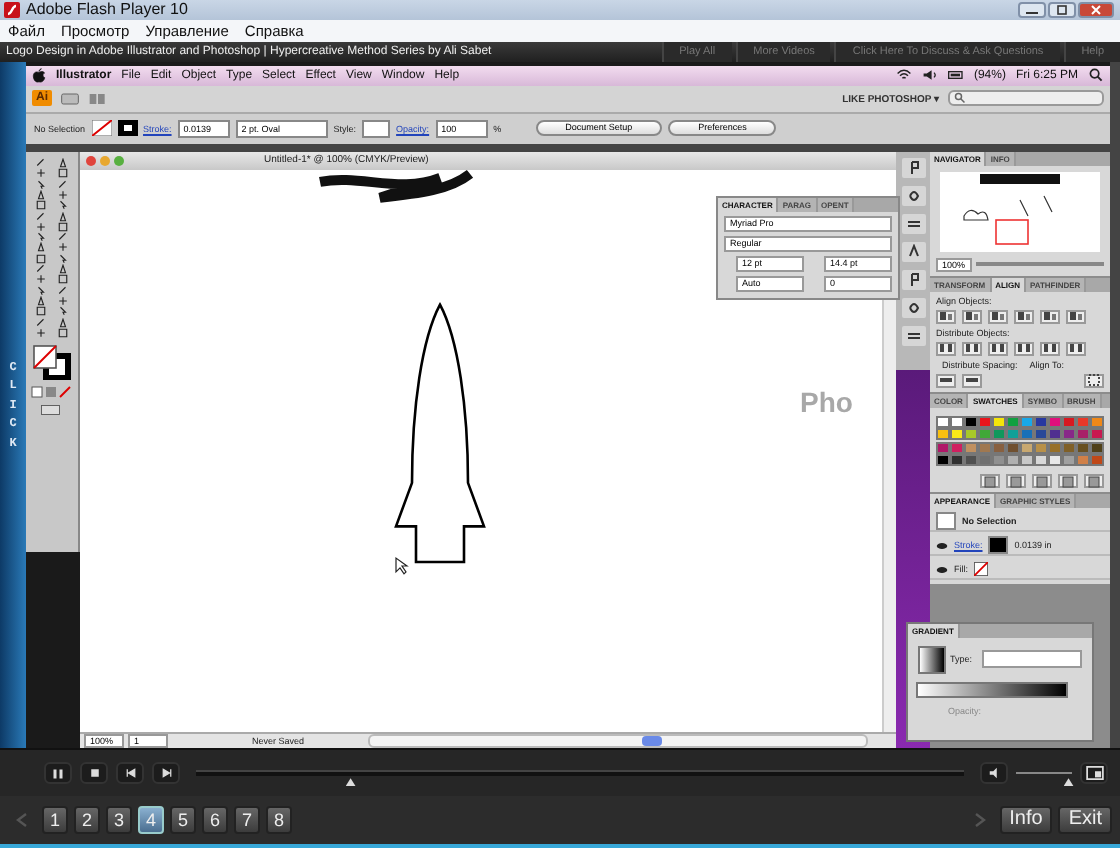 The width and height of the screenshot is (1120, 848). Describe the element at coordinates (1032, 10) in the screenshot. I see `minimize-button` at that location.